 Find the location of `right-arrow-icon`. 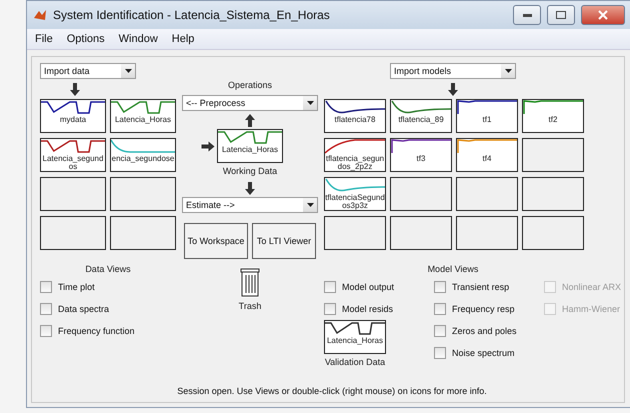

right-arrow-icon is located at coordinates (208, 146).